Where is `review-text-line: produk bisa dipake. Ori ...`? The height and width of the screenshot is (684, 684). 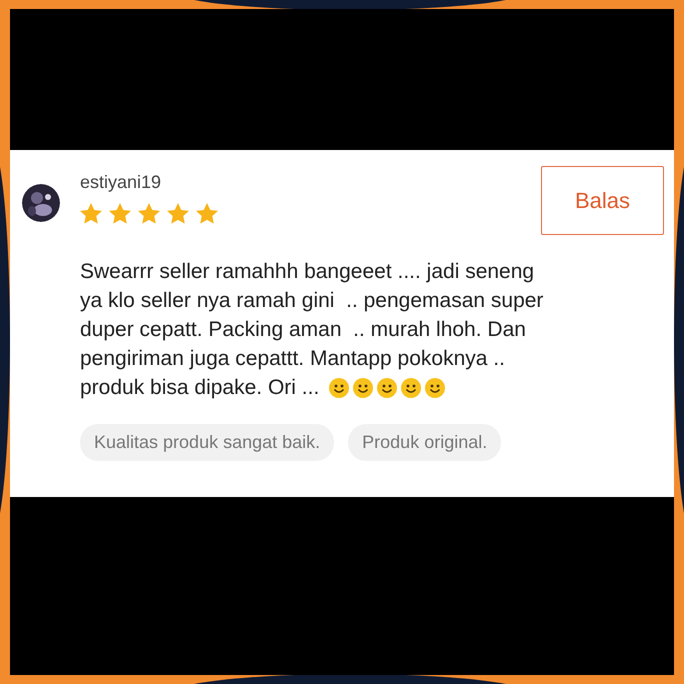 review-text-line: produk bisa dipake. Ori ... is located at coordinates (200, 388).